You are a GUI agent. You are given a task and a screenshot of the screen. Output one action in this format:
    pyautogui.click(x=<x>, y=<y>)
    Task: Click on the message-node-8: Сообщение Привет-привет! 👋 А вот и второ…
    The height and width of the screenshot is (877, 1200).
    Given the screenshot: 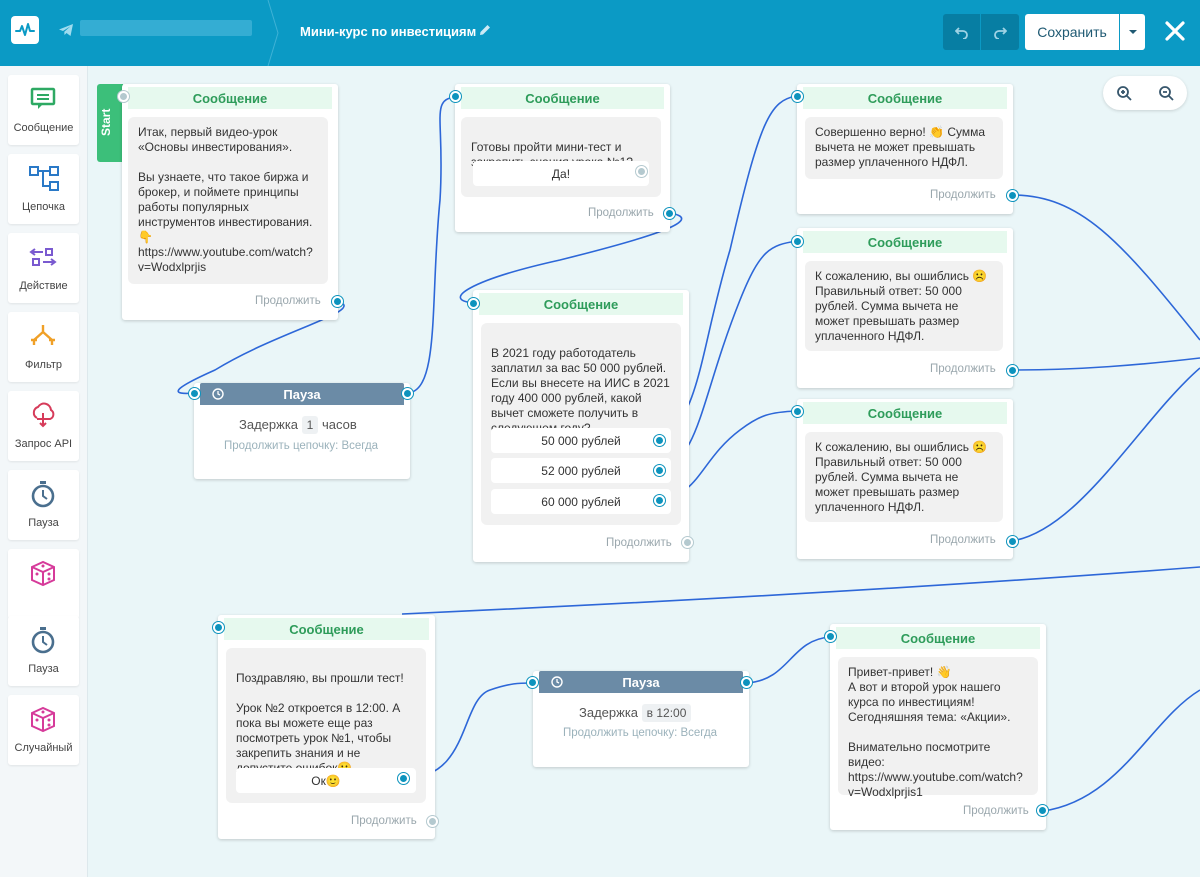 What is the action you would take?
    pyautogui.click(x=938, y=727)
    